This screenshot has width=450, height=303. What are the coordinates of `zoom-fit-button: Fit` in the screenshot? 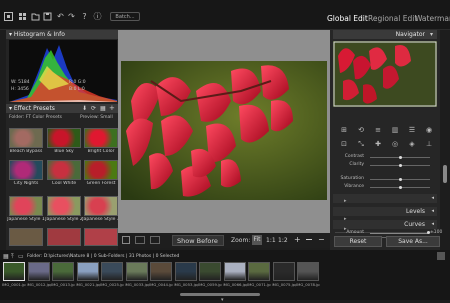 It's located at (257, 240).